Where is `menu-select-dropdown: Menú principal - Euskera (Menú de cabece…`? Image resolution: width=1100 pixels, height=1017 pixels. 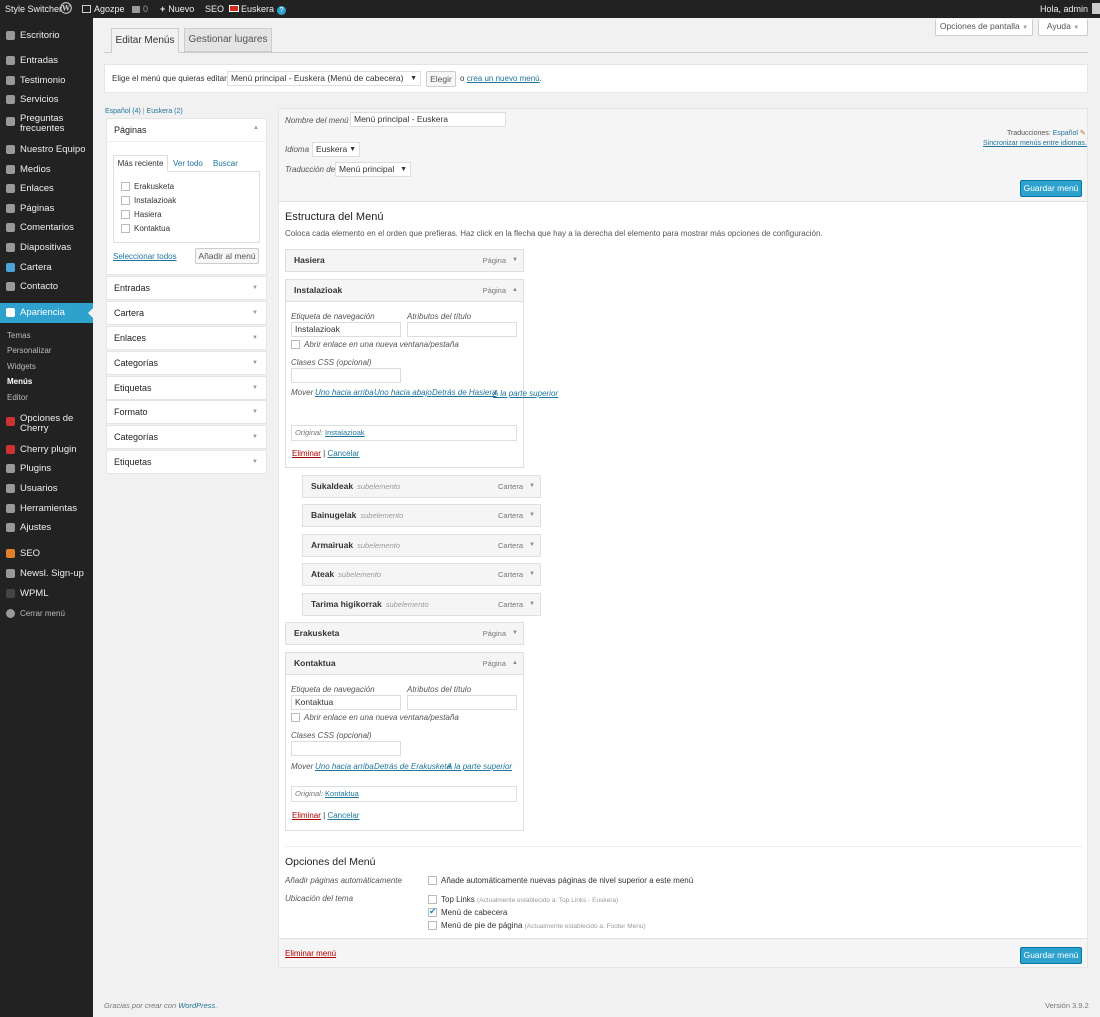
menu-select-dropdown: Menú principal - Euskera (Menú de cabece… is located at coordinates (324, 78).